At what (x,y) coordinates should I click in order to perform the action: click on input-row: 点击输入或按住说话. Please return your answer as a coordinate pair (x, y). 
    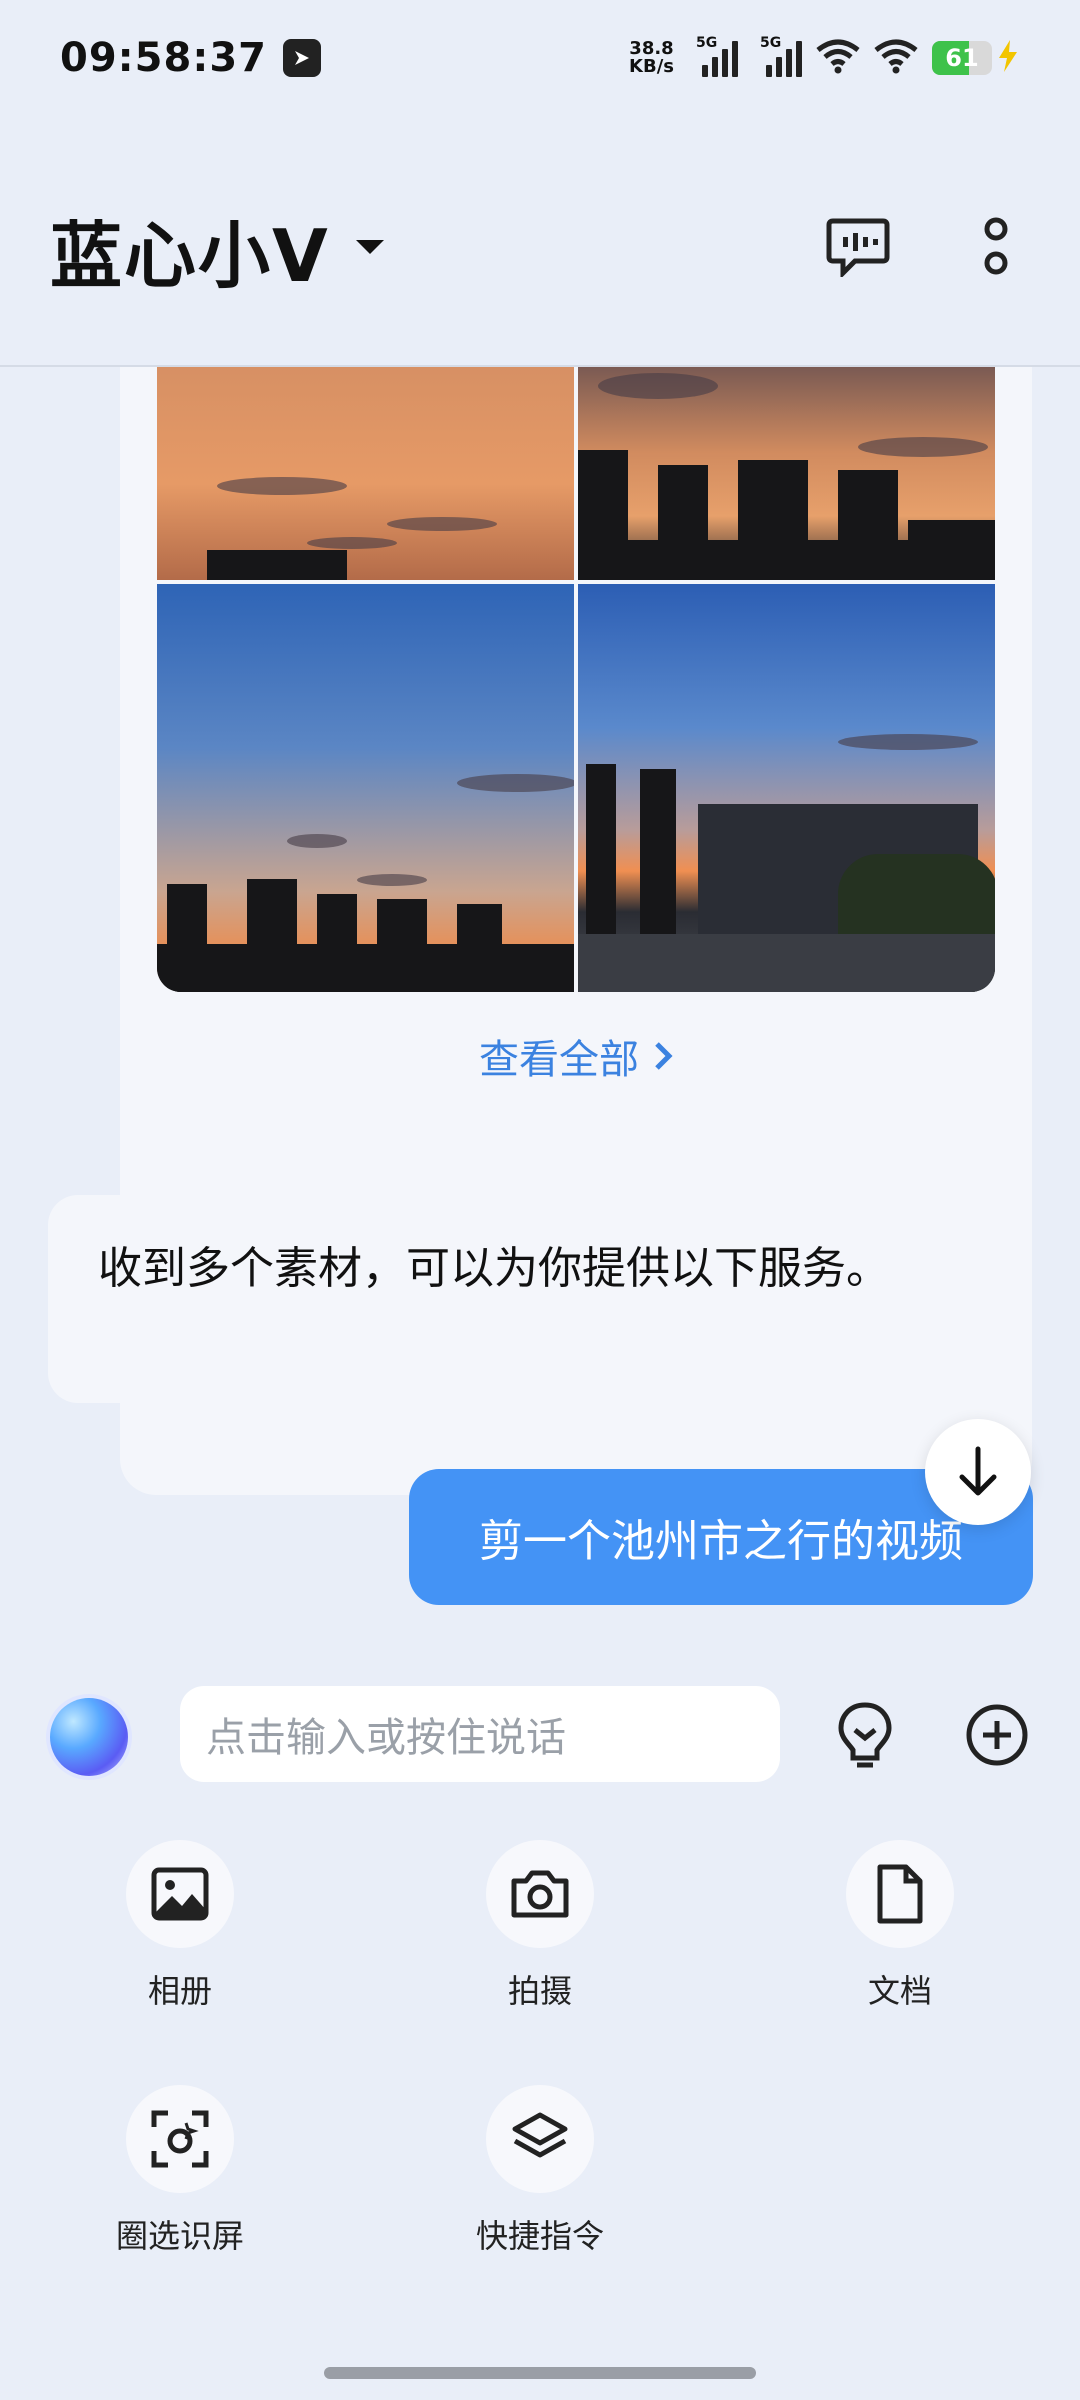
    Looking at the image, I should click on (540, 1735).